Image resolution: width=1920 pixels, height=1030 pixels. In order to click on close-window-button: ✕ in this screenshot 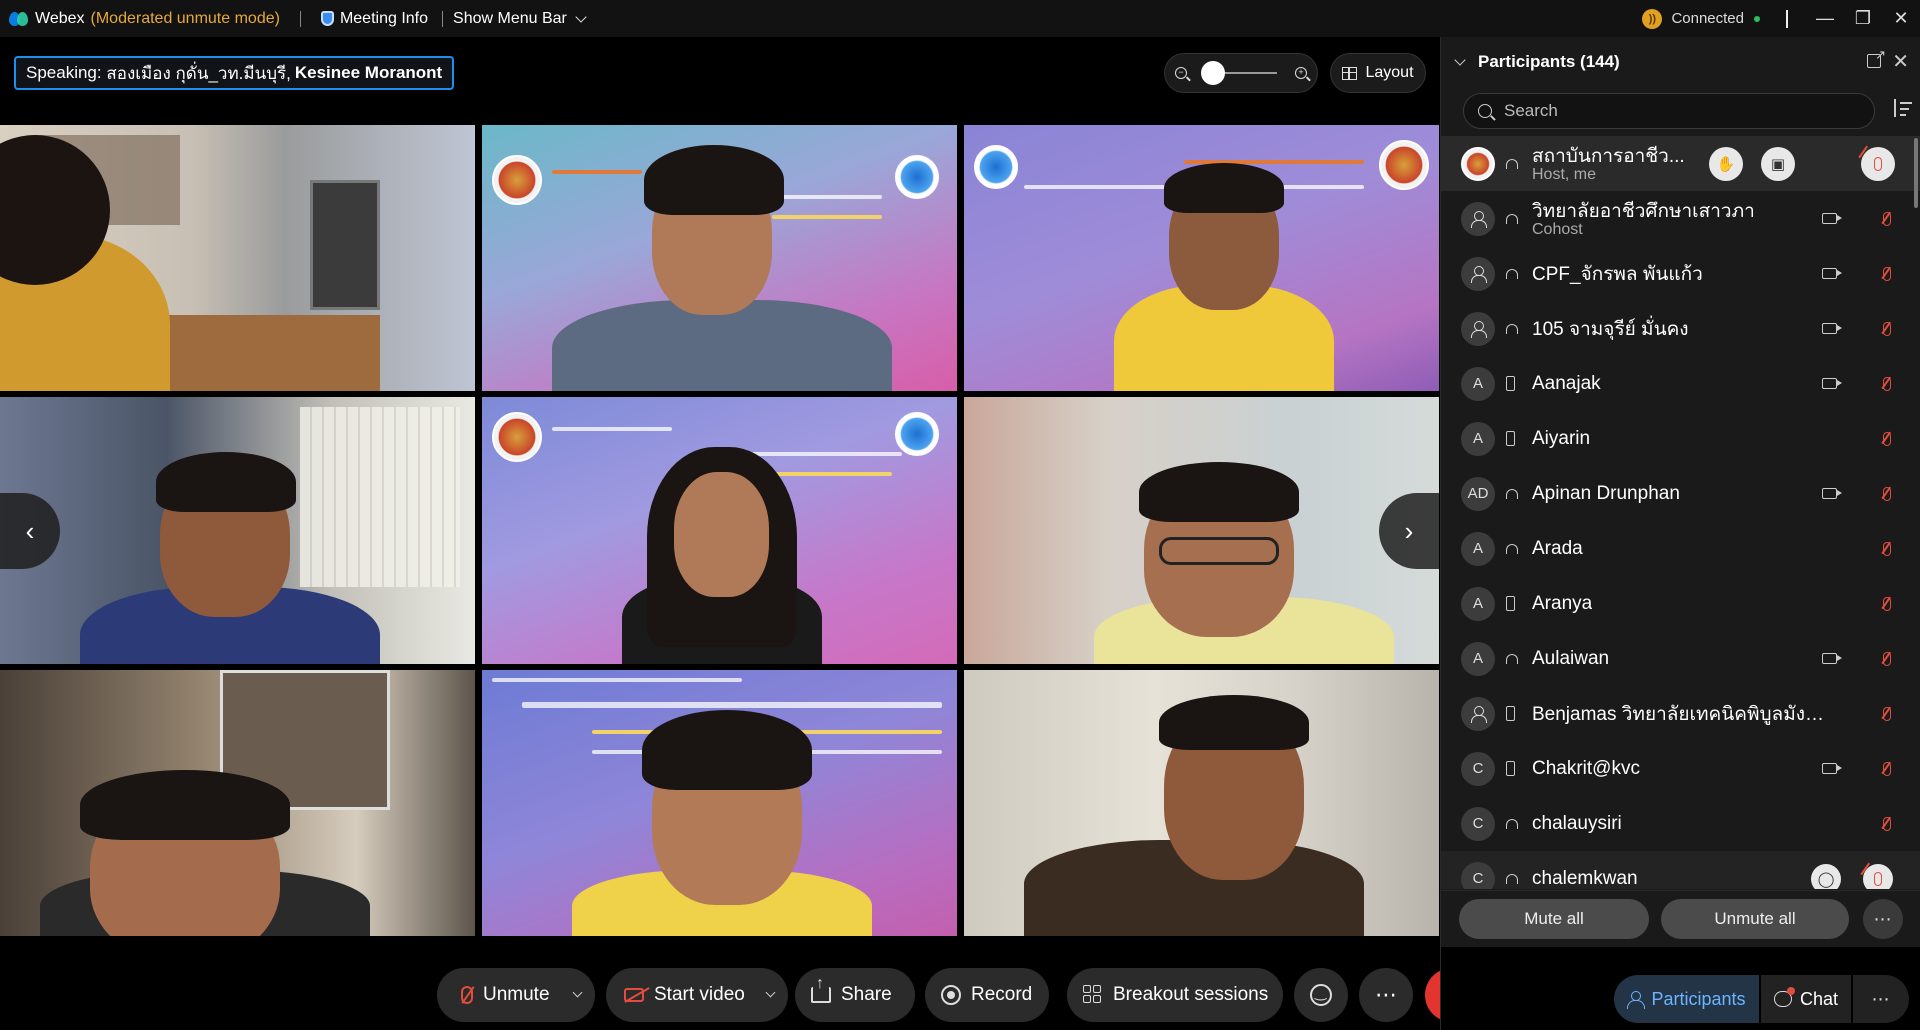, I will do `click(1901, 18)`.